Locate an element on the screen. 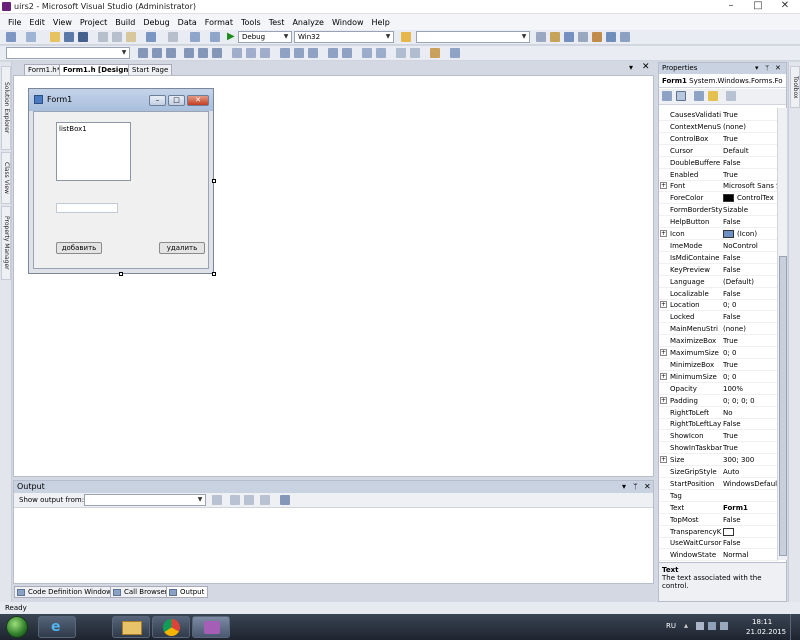  property-value: (none) is located at coordinates (751, 127).